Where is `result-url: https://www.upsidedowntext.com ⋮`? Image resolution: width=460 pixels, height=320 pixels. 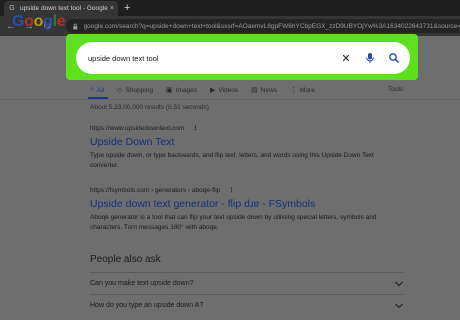
result-url: https://www.upsidedowntext.com ⋮ is located at coordinates (144, 128).